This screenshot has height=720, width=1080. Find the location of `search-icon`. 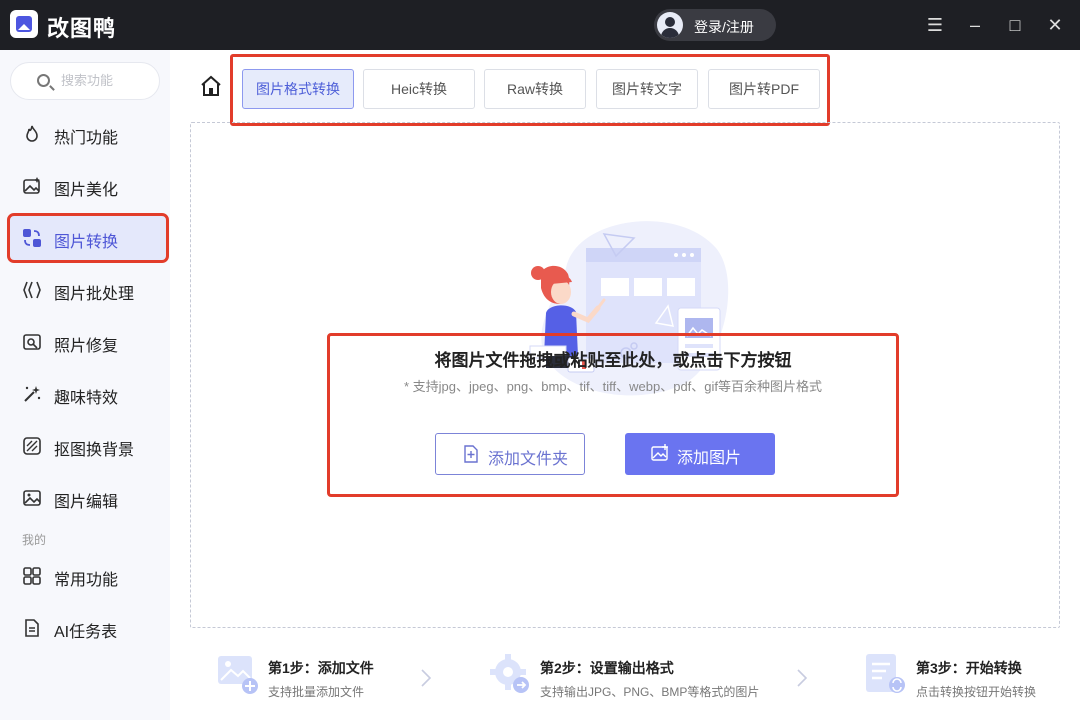

search-icon is located at coordinates (43, 80).